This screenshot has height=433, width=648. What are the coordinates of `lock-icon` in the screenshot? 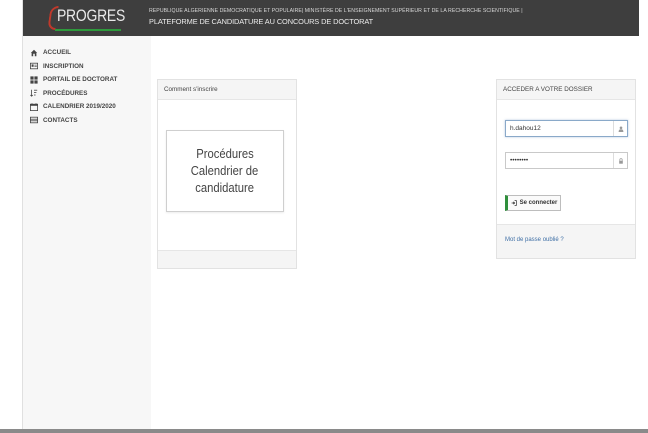 It's located at (620, 160).